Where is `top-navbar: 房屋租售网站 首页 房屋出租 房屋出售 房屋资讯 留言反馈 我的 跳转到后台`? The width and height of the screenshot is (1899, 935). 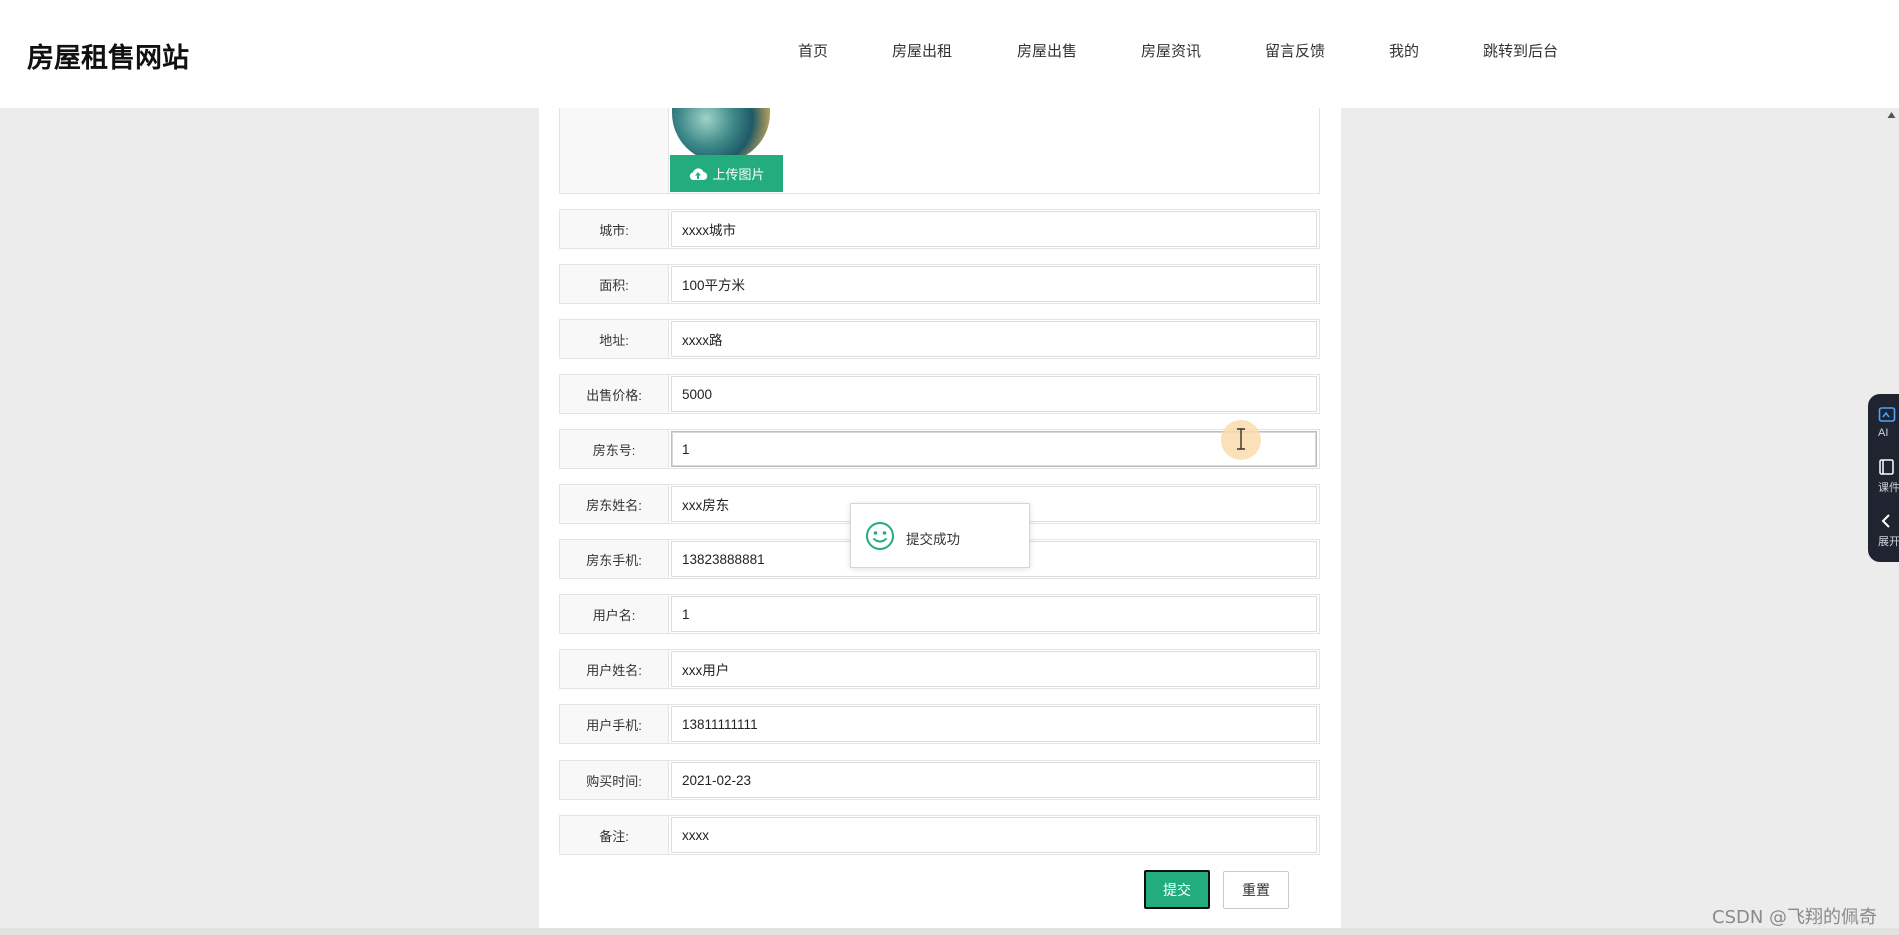 top-navbar: 房屋租售网站 首页 房屋出租 房屋出售 房屋资讯 留言反馈 我的 跳转到后台 is located at coordinates (949, 54).